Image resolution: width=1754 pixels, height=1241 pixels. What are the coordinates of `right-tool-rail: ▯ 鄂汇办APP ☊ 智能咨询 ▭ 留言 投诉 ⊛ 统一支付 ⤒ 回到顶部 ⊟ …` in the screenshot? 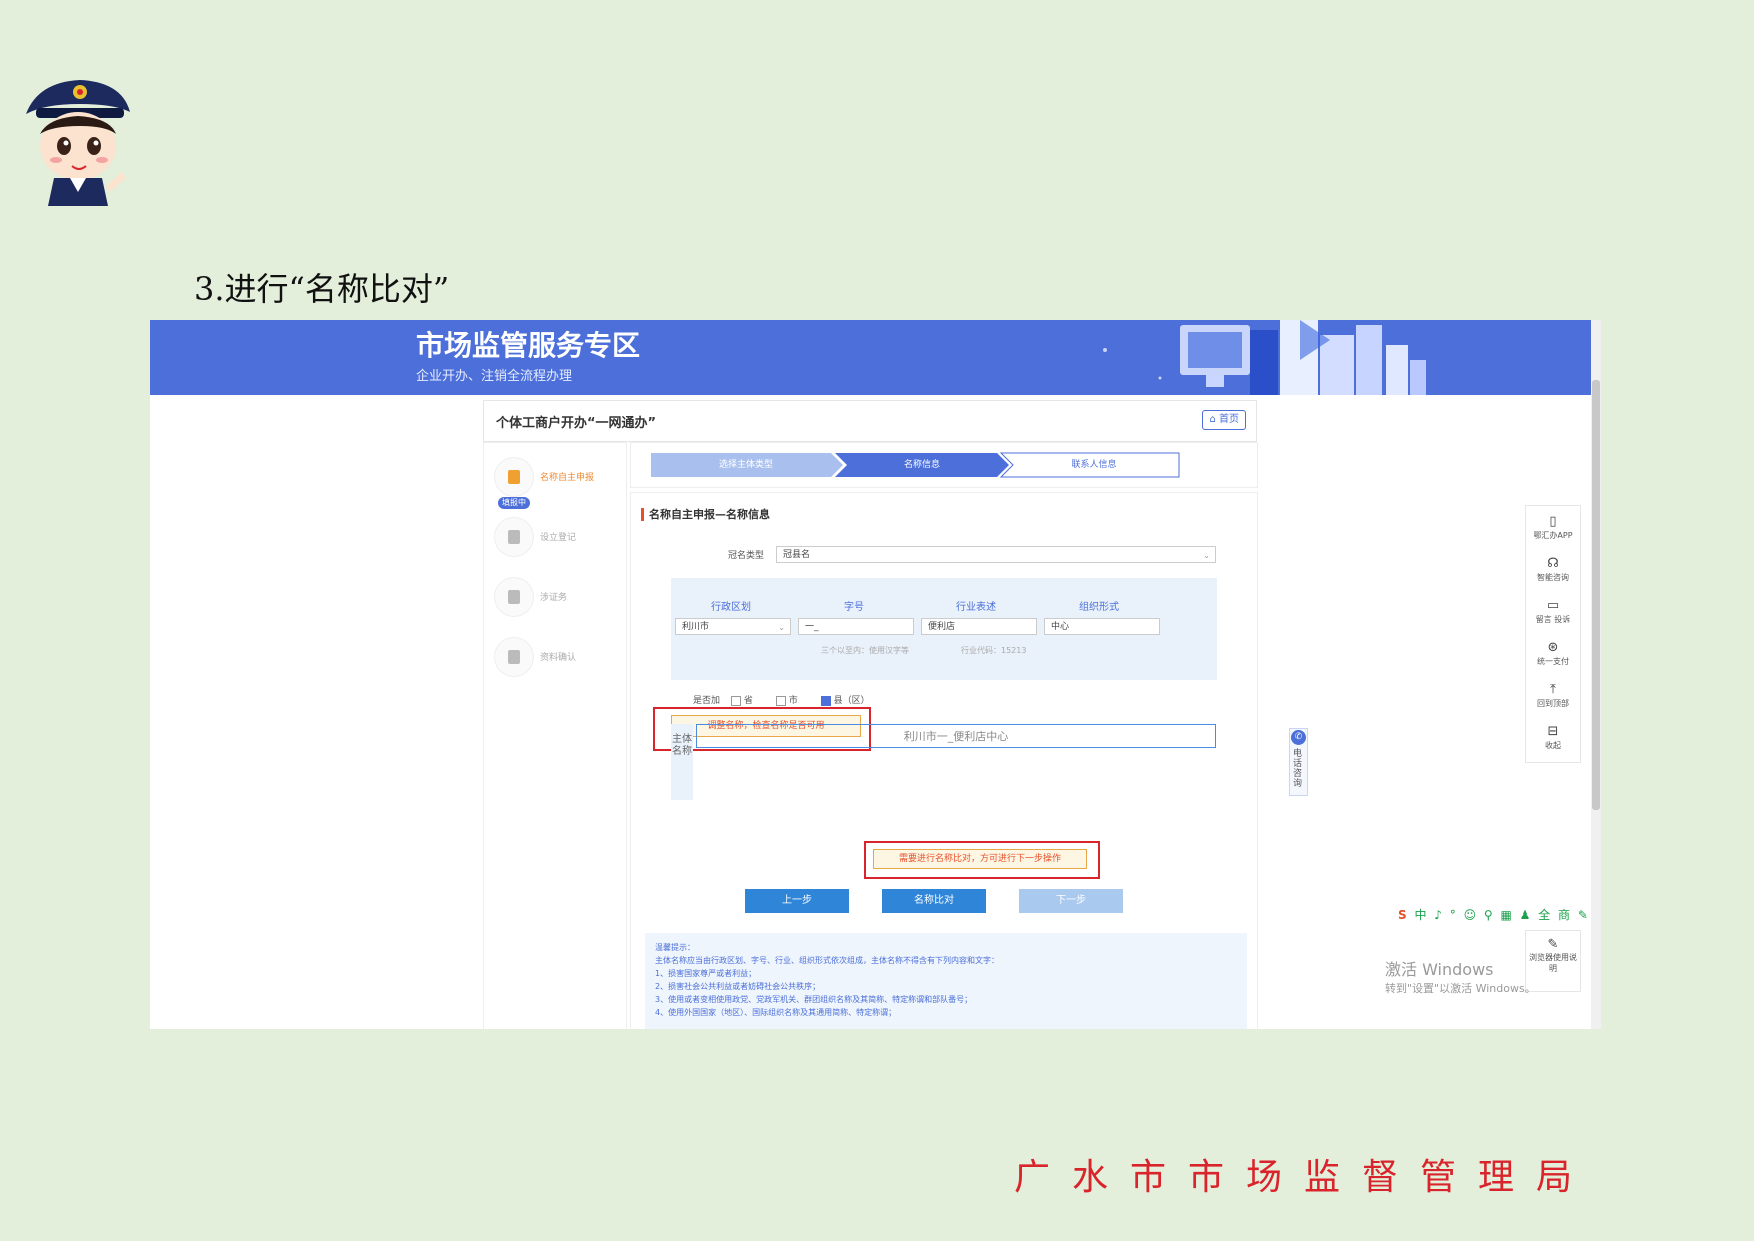 It's located at (1553, 634).